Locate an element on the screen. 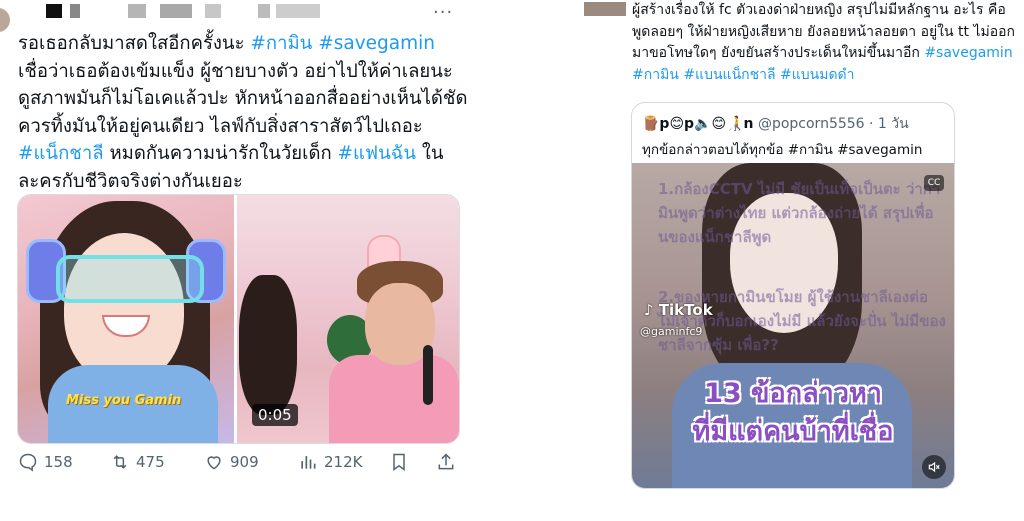 The image size is (1024, 521). heart-icon is located at coordinates (214, 463).